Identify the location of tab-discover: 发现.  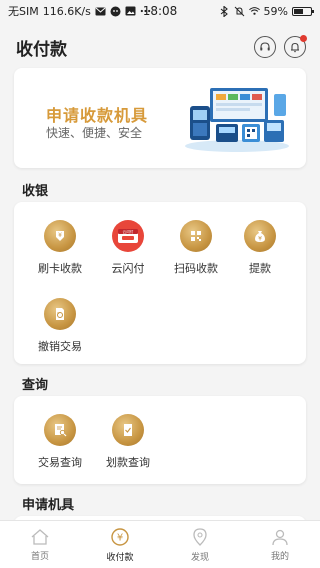
(200, 544).